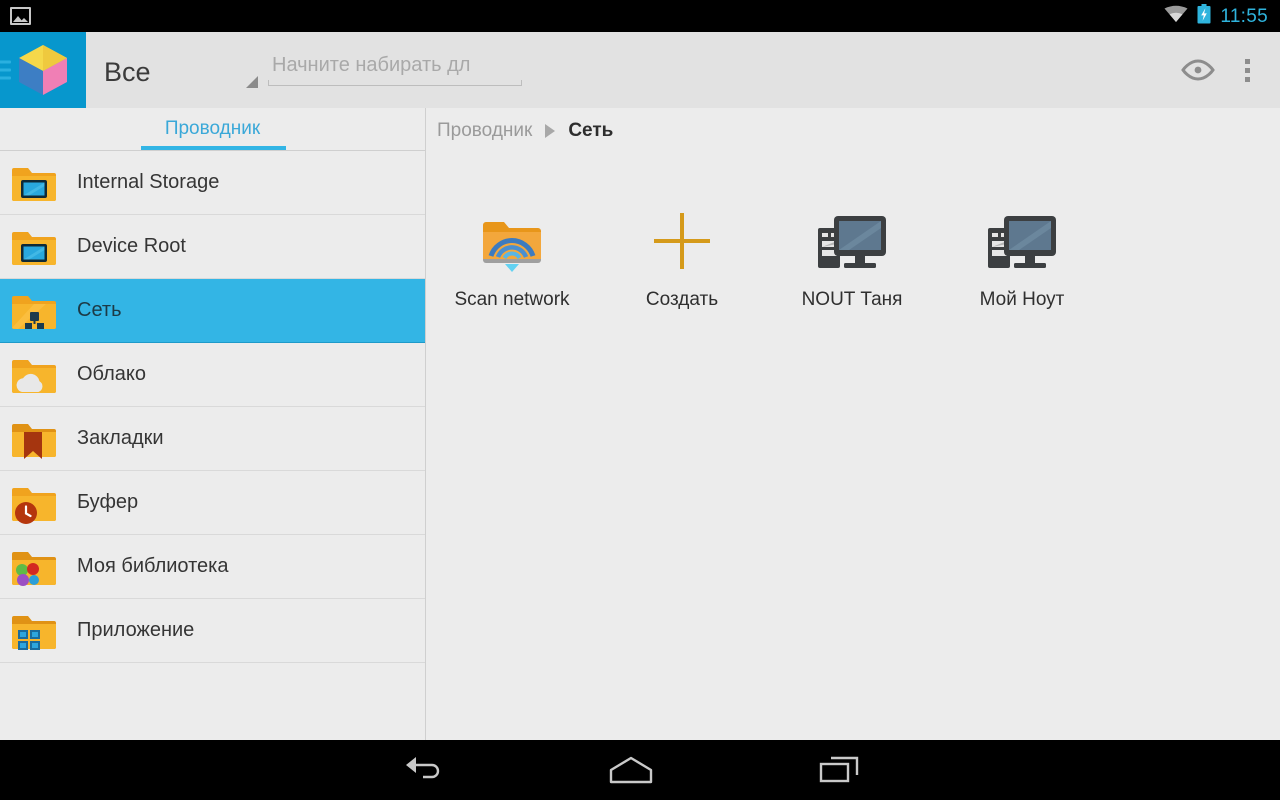 The height and width of the screenshot is (800, 1280). I want to click on search-underline-cap-left, so click(268, 83).